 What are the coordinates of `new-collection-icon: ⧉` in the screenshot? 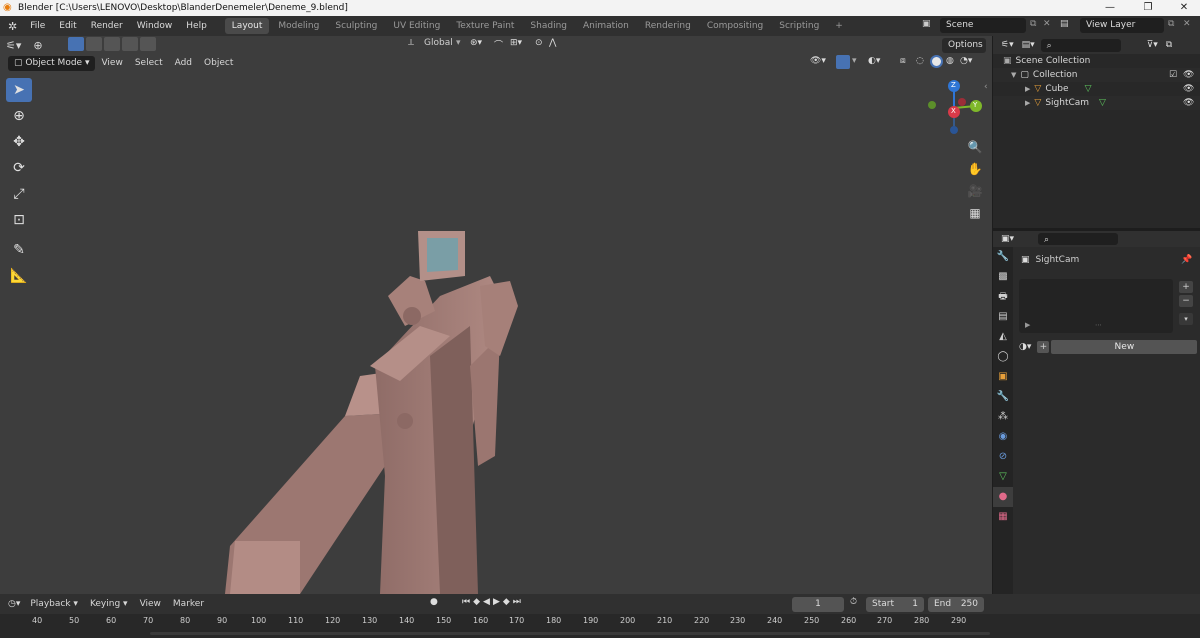 It's located at (1169, 45).